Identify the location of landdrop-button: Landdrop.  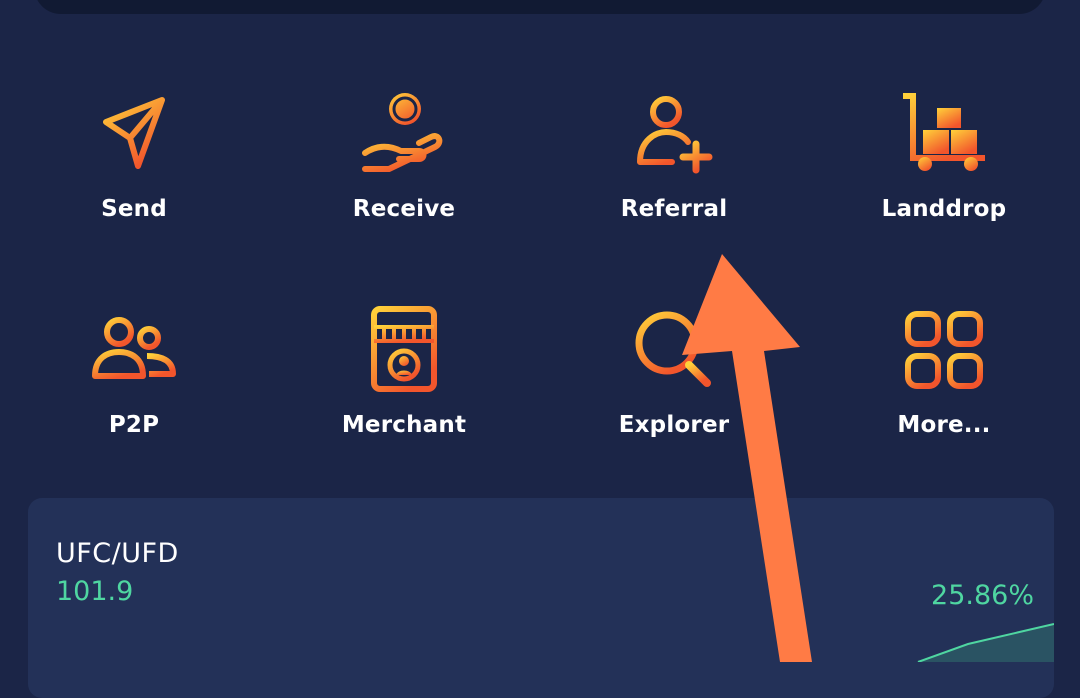
(944, 169).